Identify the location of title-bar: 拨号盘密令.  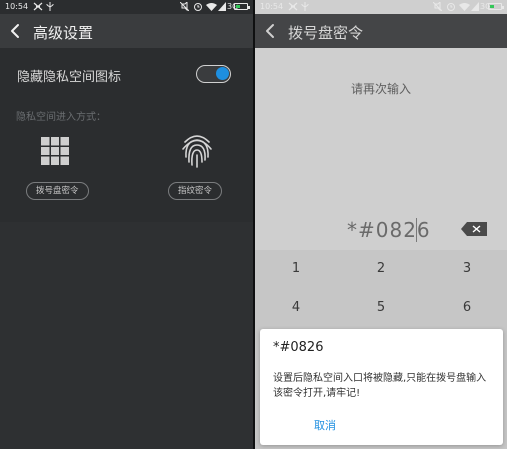
(381, 31).